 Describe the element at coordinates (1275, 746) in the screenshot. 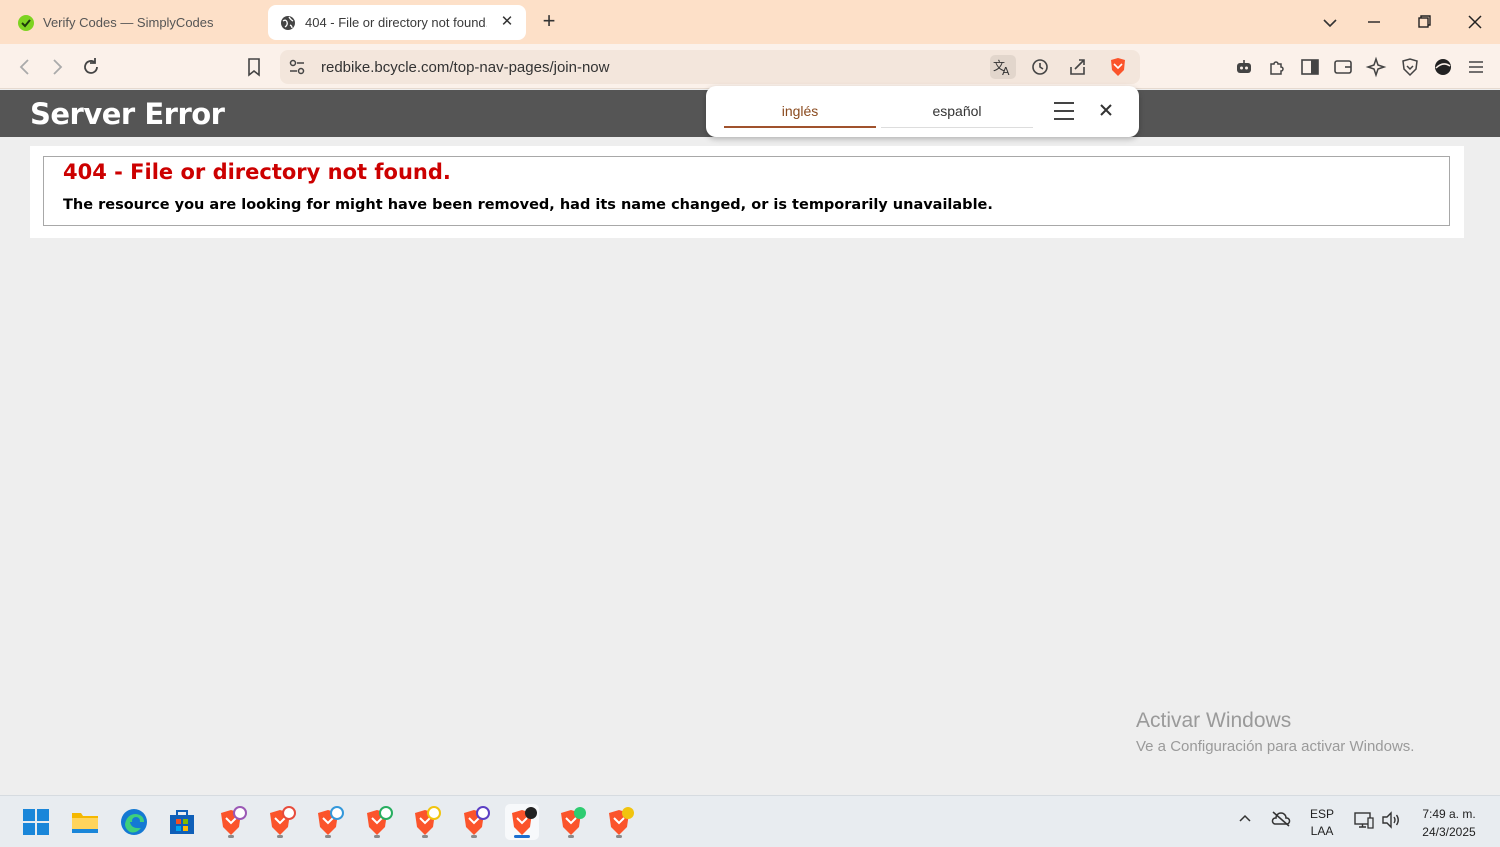

I see `activation-watermark-subtitle: Ve a Configuración para activar Windows.` at that location.